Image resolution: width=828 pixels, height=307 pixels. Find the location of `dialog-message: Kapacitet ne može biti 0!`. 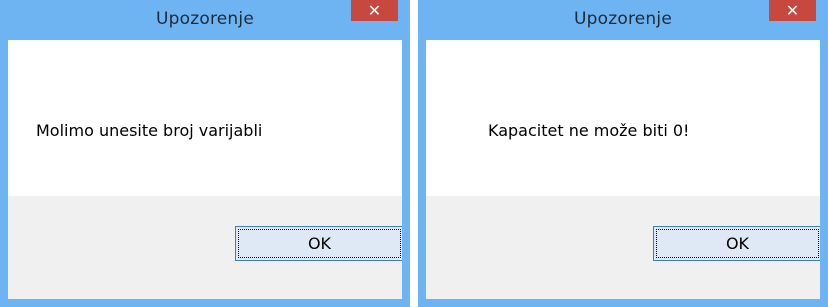

dialog-message: Kapacitet ne može biti 0! is located at coordinates (589, 130).